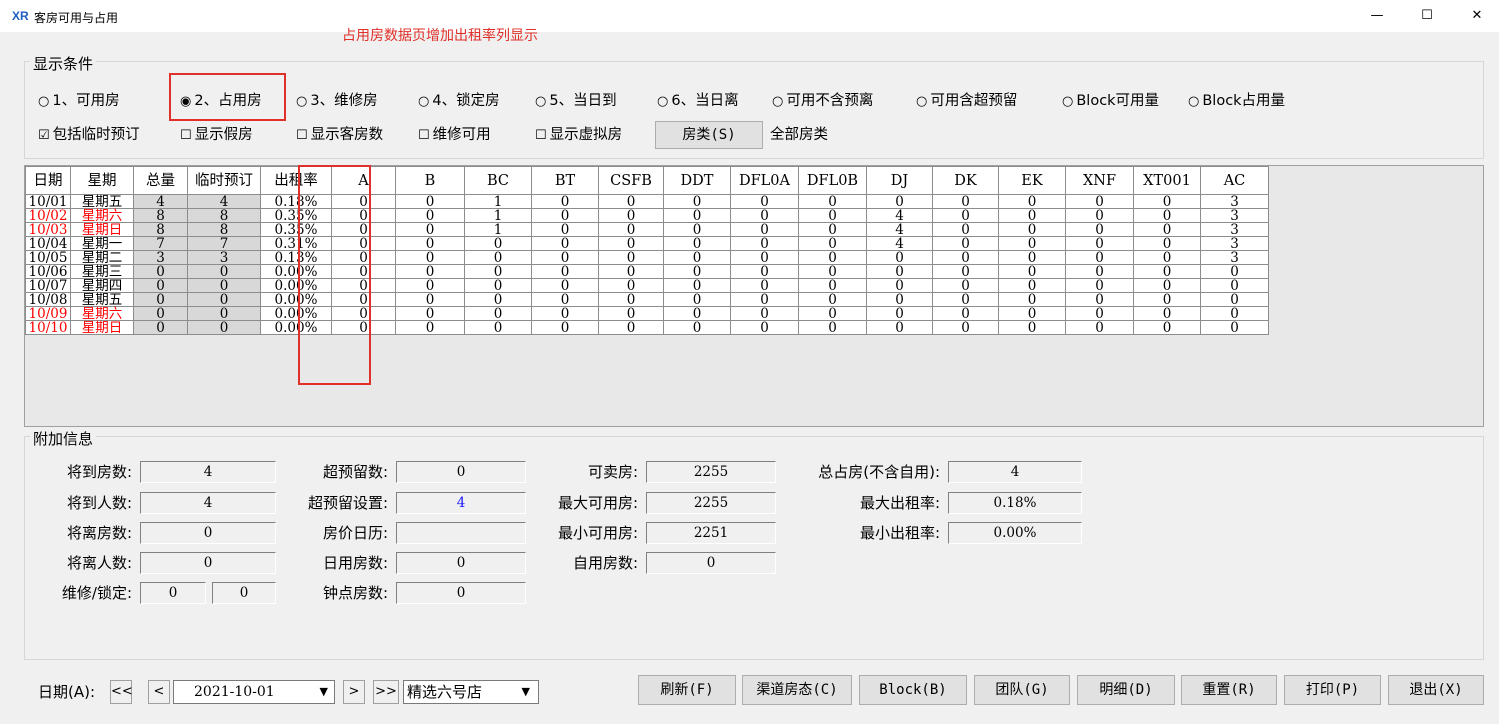  Describe the element at coordinates (102, 257) in the screenshot. I see `table-cell: 星期二` at that location.